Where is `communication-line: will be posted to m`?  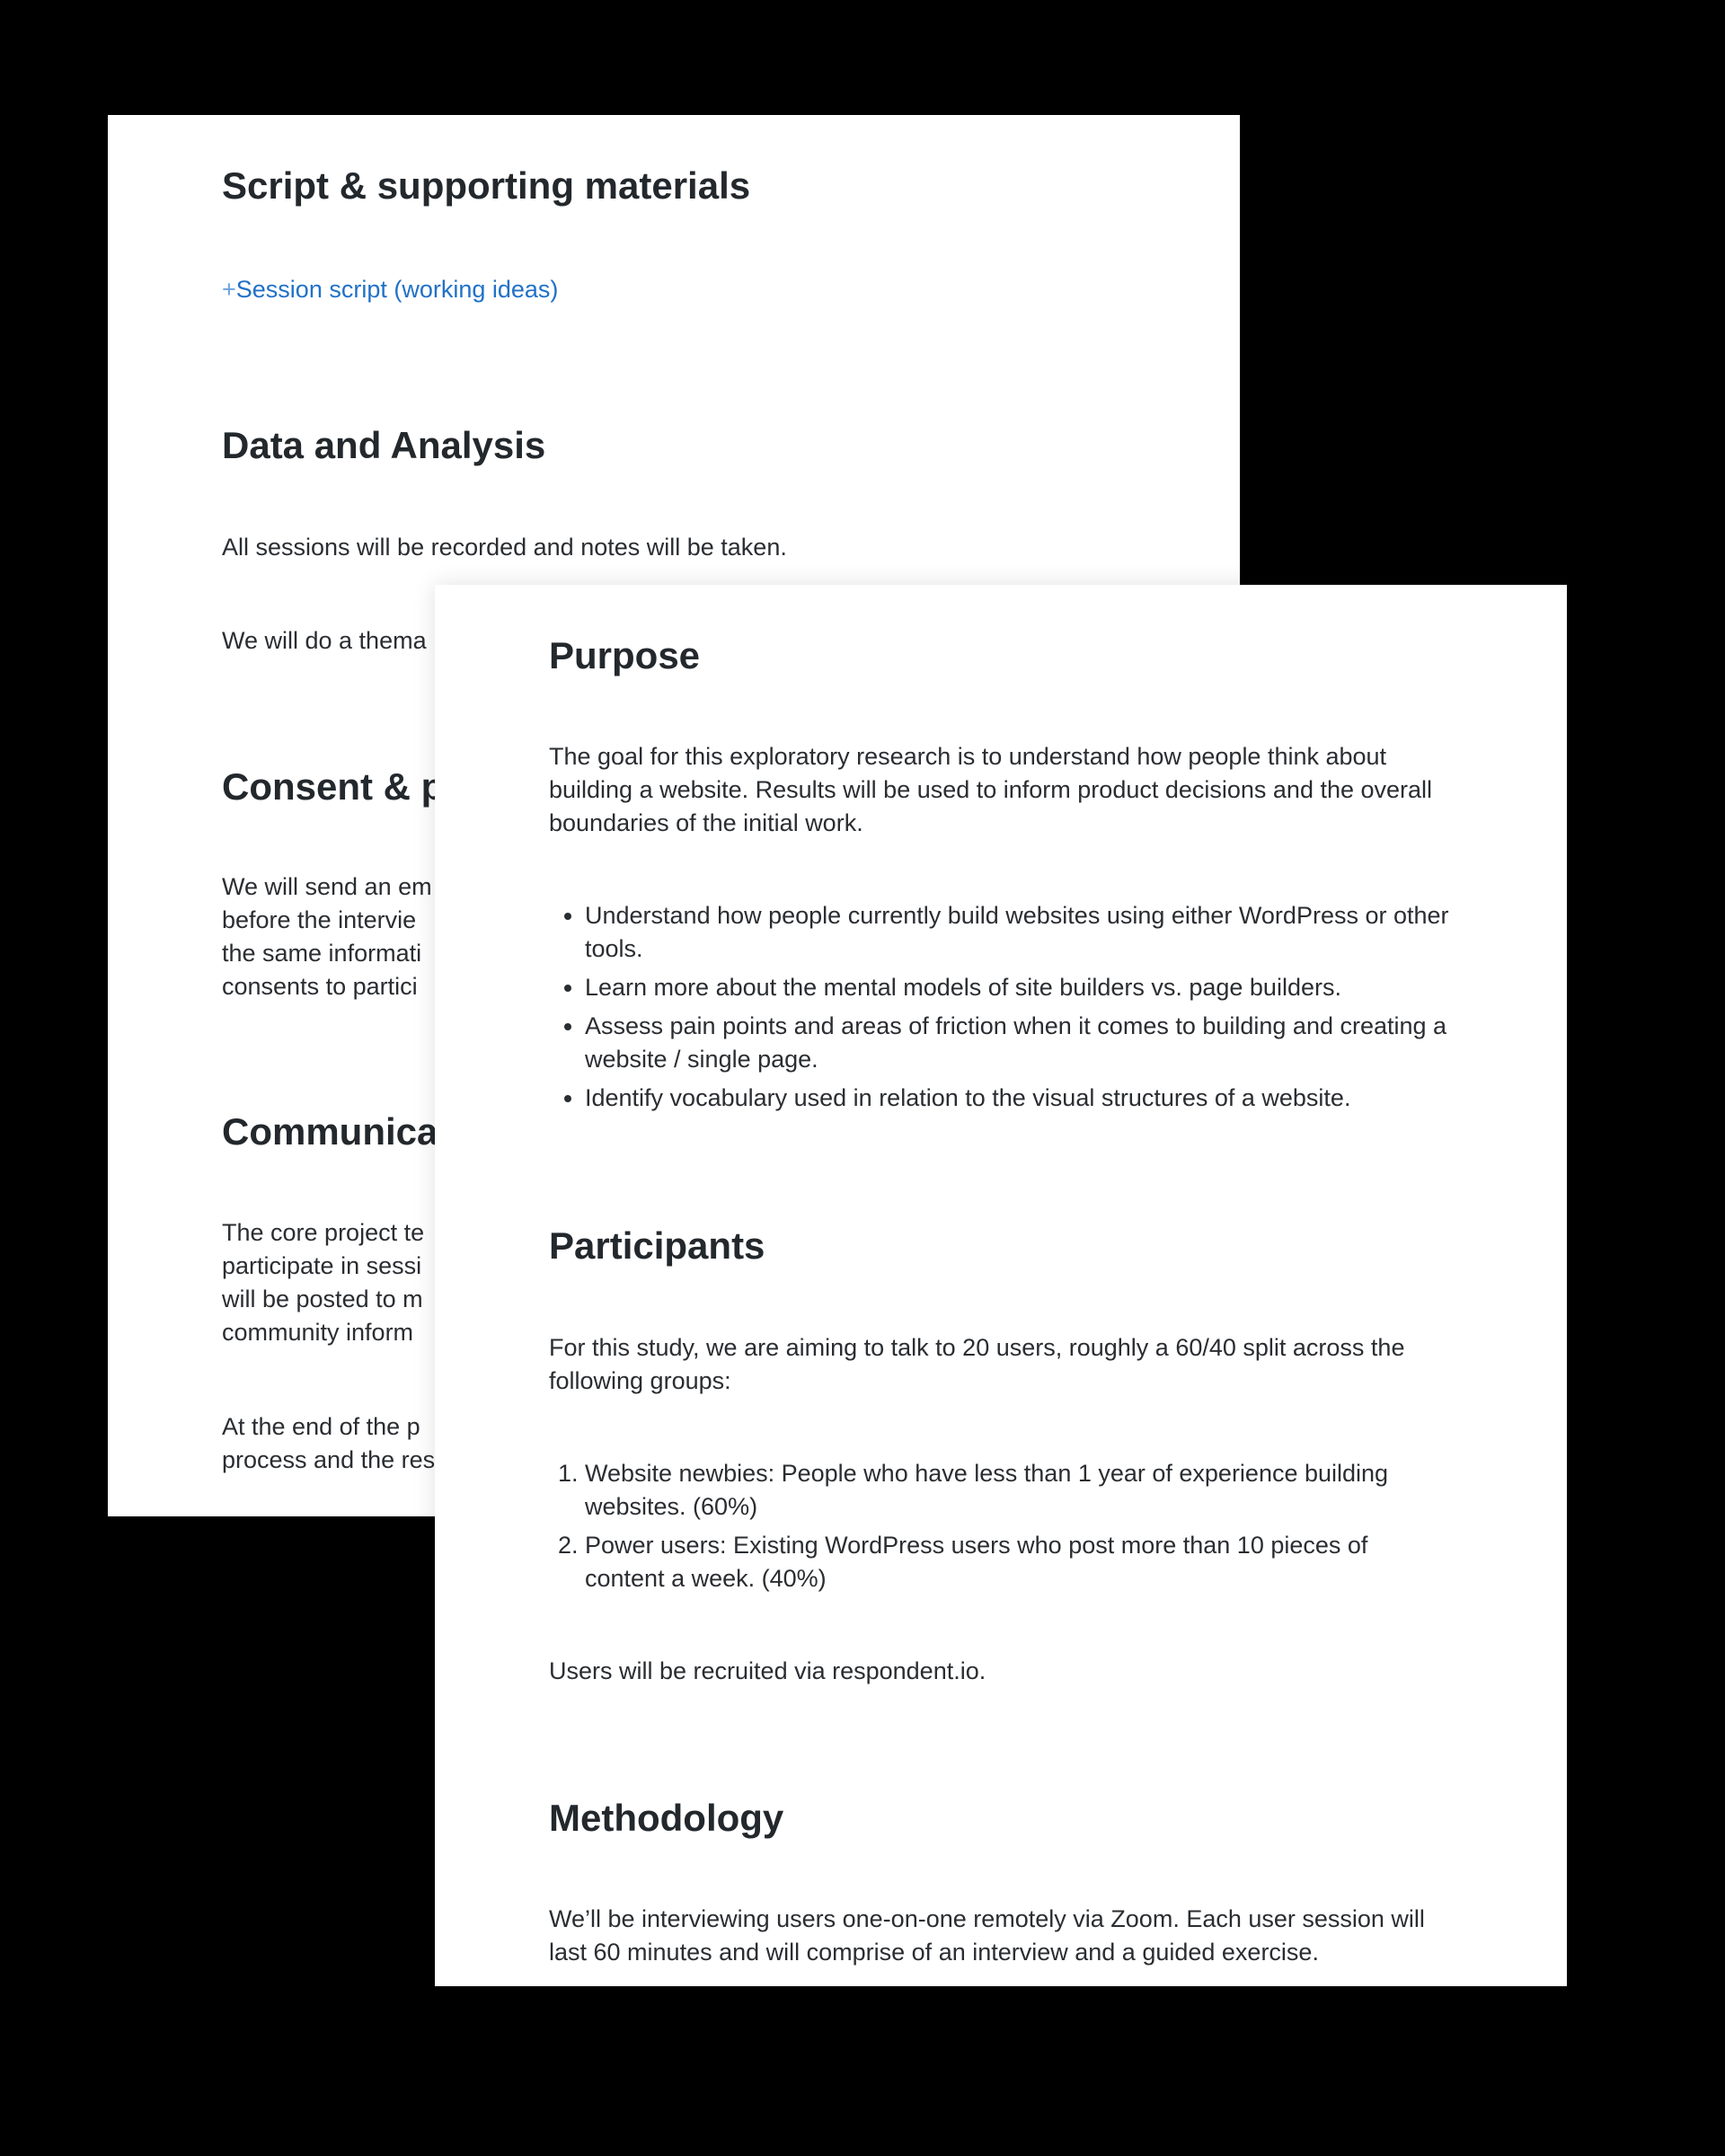
communication-line: will be posted to m is located at coordinates (322, 1298).